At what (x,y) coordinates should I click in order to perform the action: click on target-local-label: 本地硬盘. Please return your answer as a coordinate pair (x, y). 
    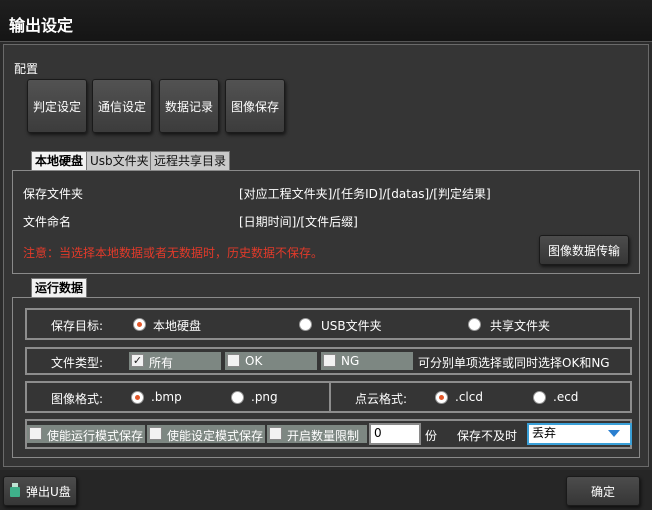
    Looking at the image, I should click on (177, 326).